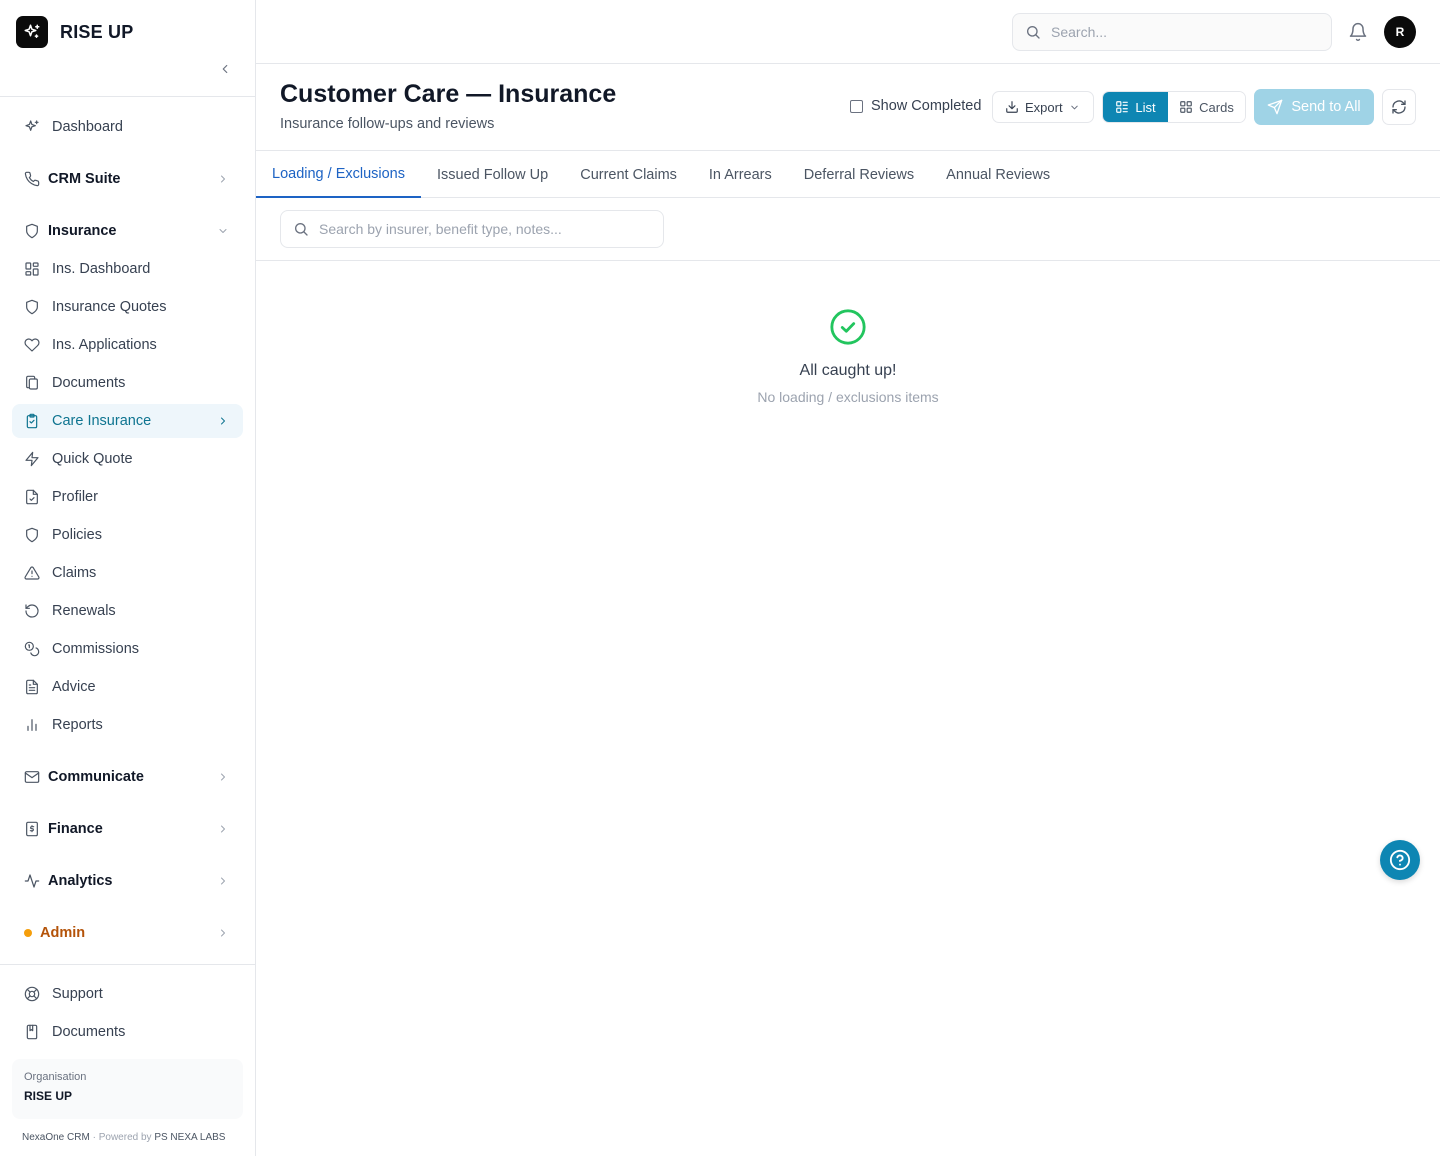 The image size is (1440, 1156). What do you see at coordinates (32, 611) in the screenshot?
I see `rotate-ccw-icon` at bounding box center [32, 611].